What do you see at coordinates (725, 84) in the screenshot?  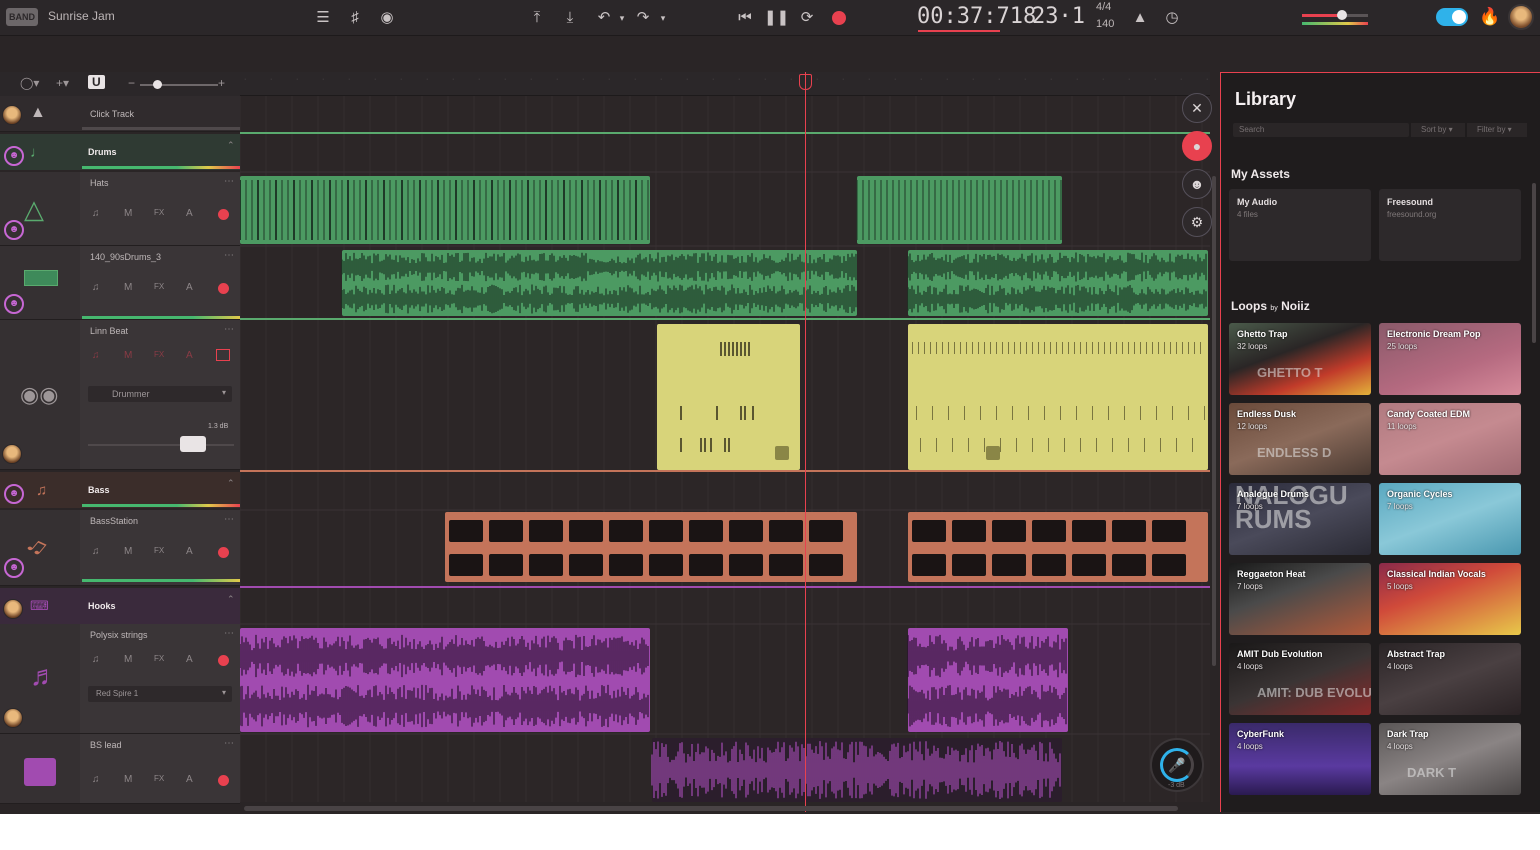 I see `timeline-ruler: · · · · · · · · · · · · · · · · · · · · · · · · · · · · · · · · · · · · · ·` at bounding box center [725, 84].